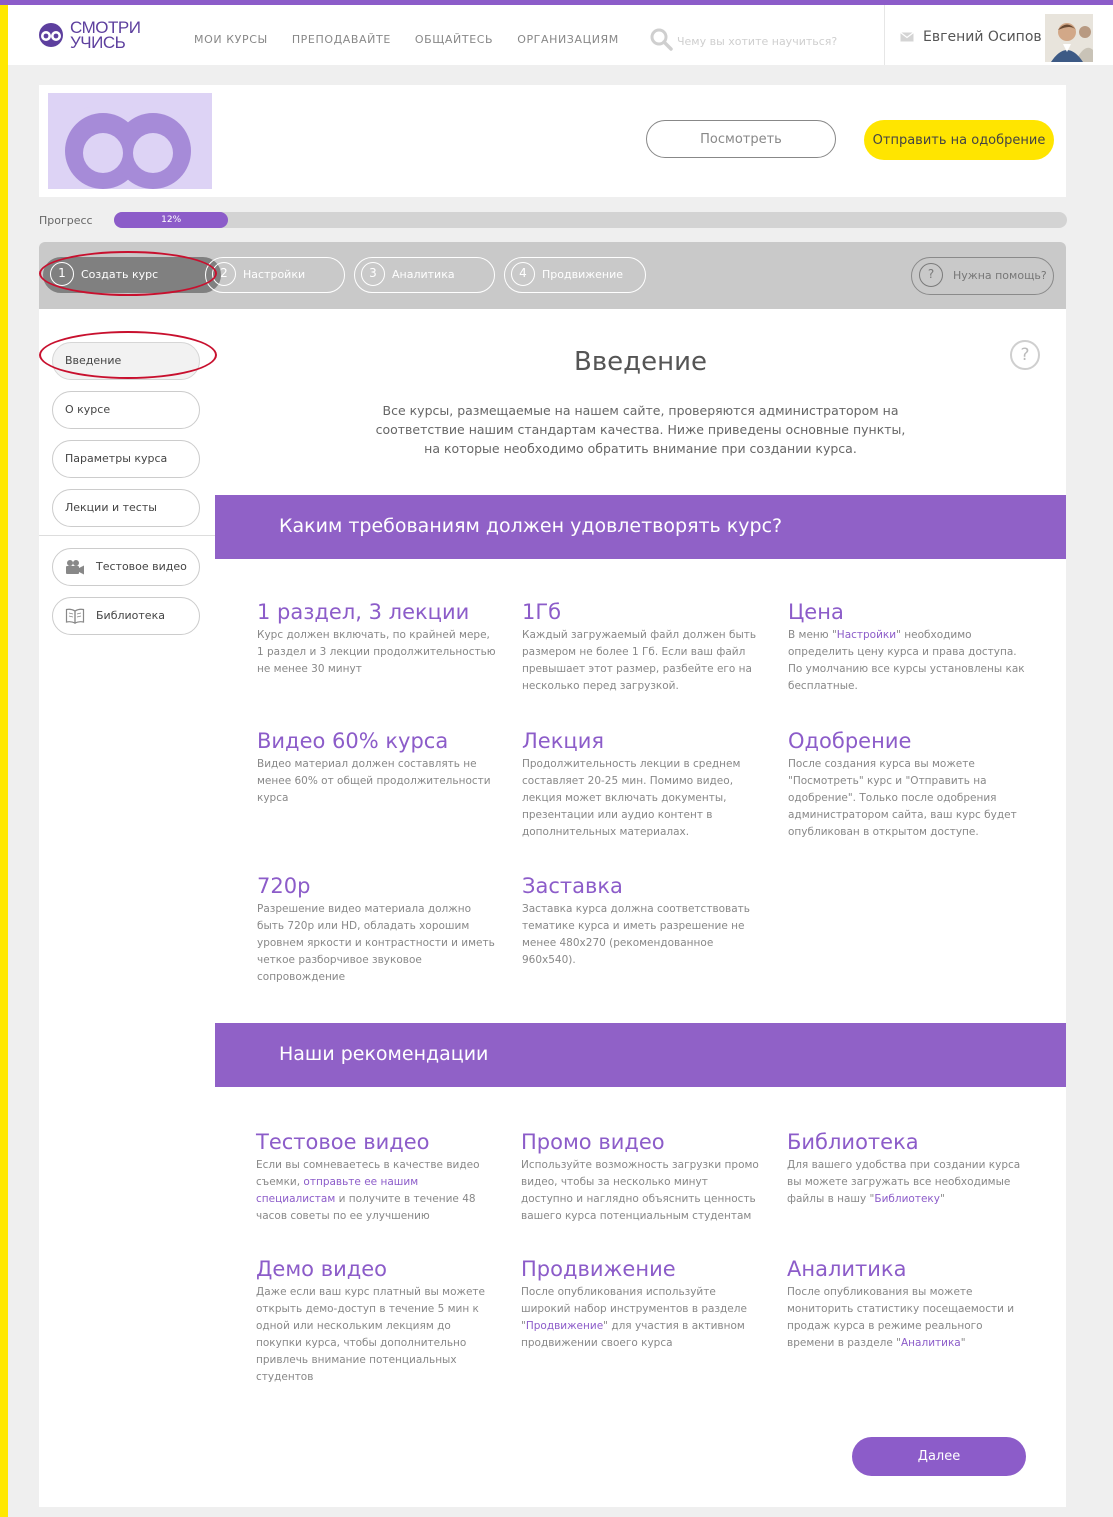 This screenshot has height=1517, width=1113. Describe the element at coordinates (353, 741) in the screenshot. I see `requirement-title: Видео 60% курса` at that location.